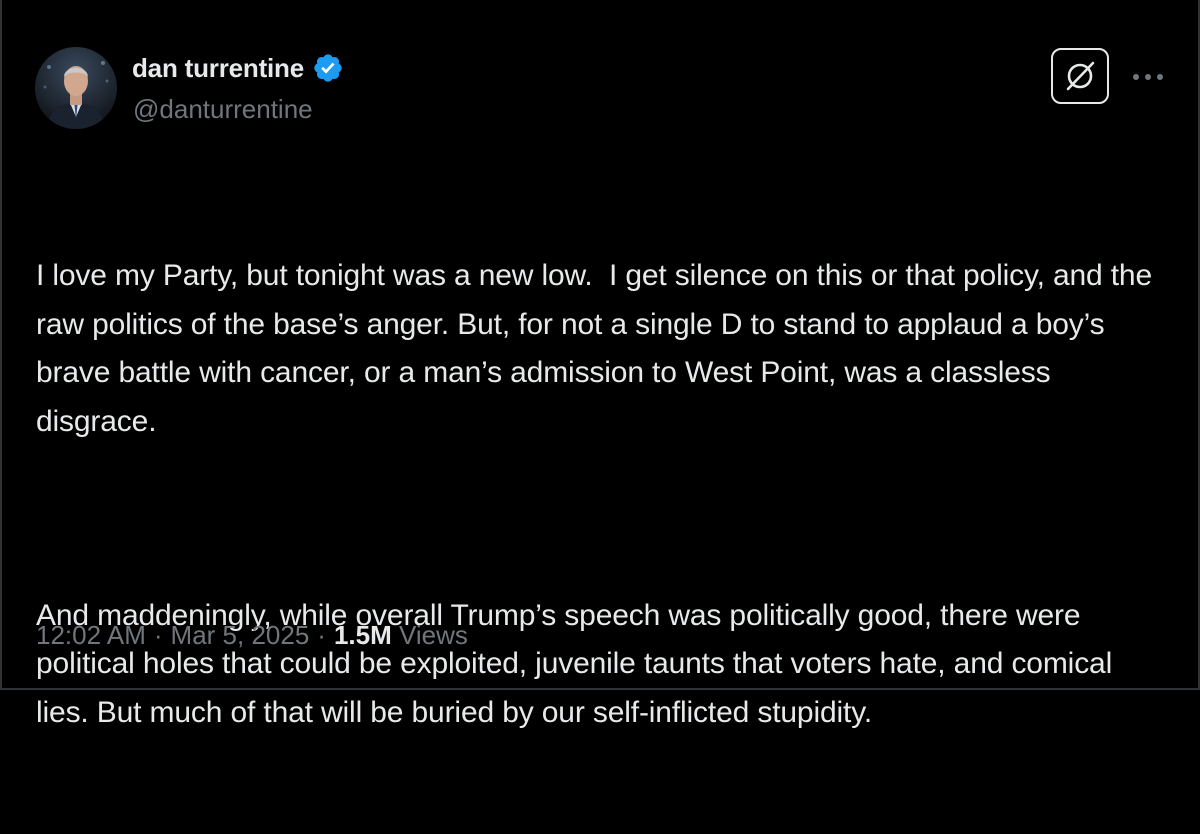  I want to click on more-options-button, so click(1148, 77).